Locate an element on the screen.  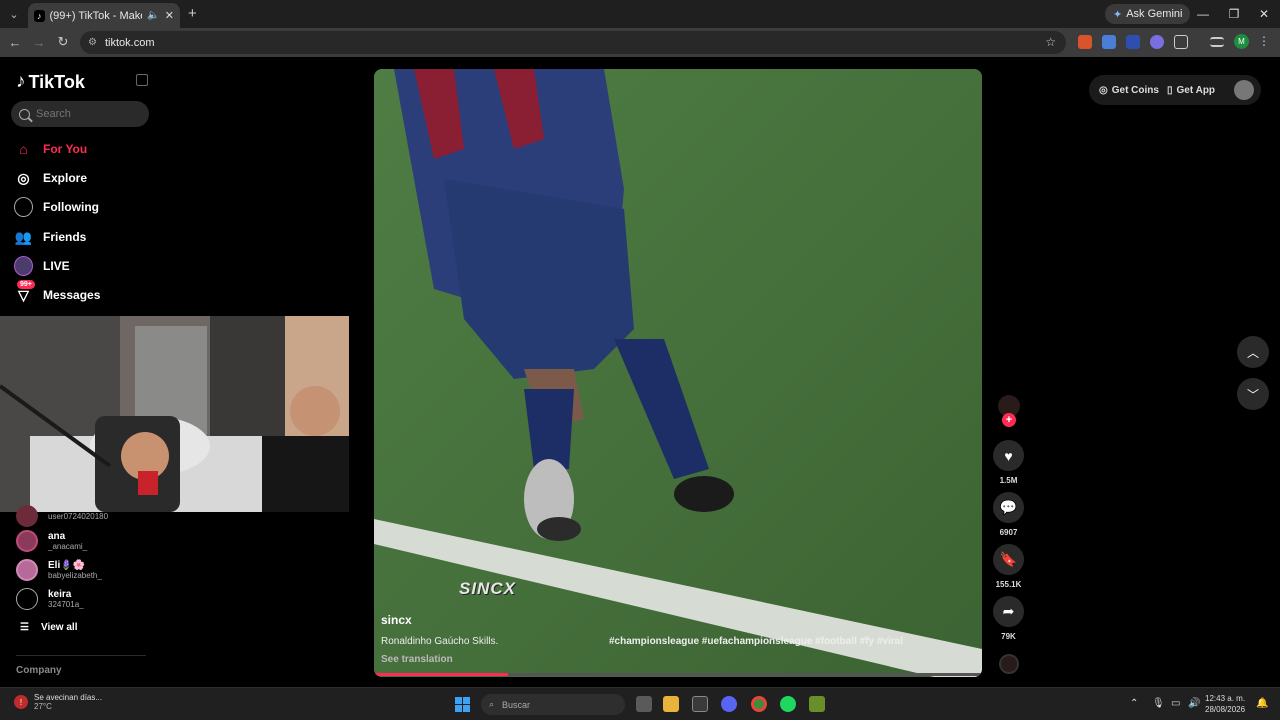
like-button: ♥ is located at coordinates (1008, 455).